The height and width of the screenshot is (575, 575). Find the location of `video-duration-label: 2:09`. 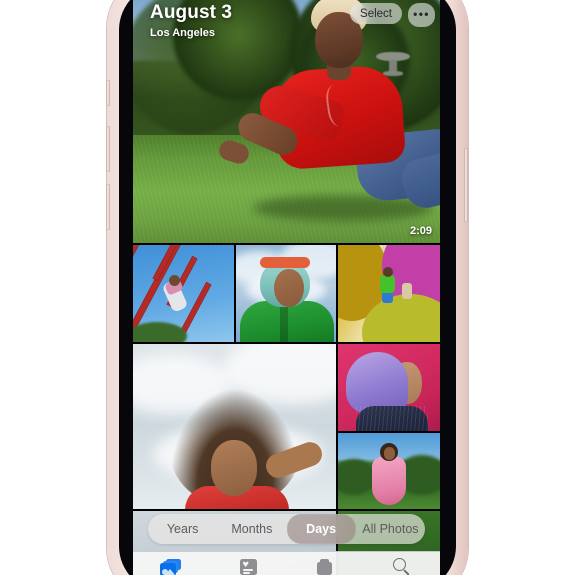

video-duration-label: 2:09 is located at coordinates (420, 231).